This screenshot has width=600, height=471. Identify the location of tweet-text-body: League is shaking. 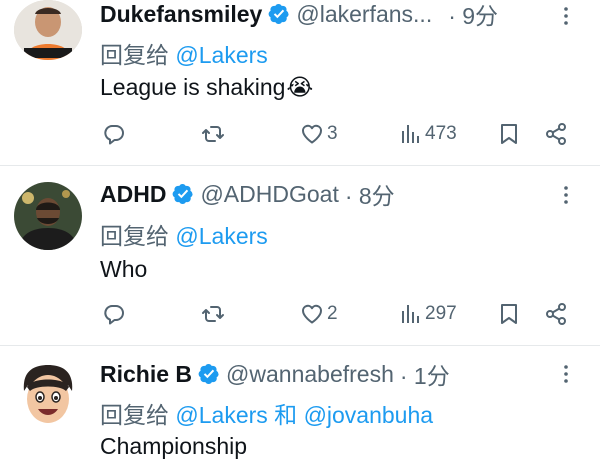
(193, 87).